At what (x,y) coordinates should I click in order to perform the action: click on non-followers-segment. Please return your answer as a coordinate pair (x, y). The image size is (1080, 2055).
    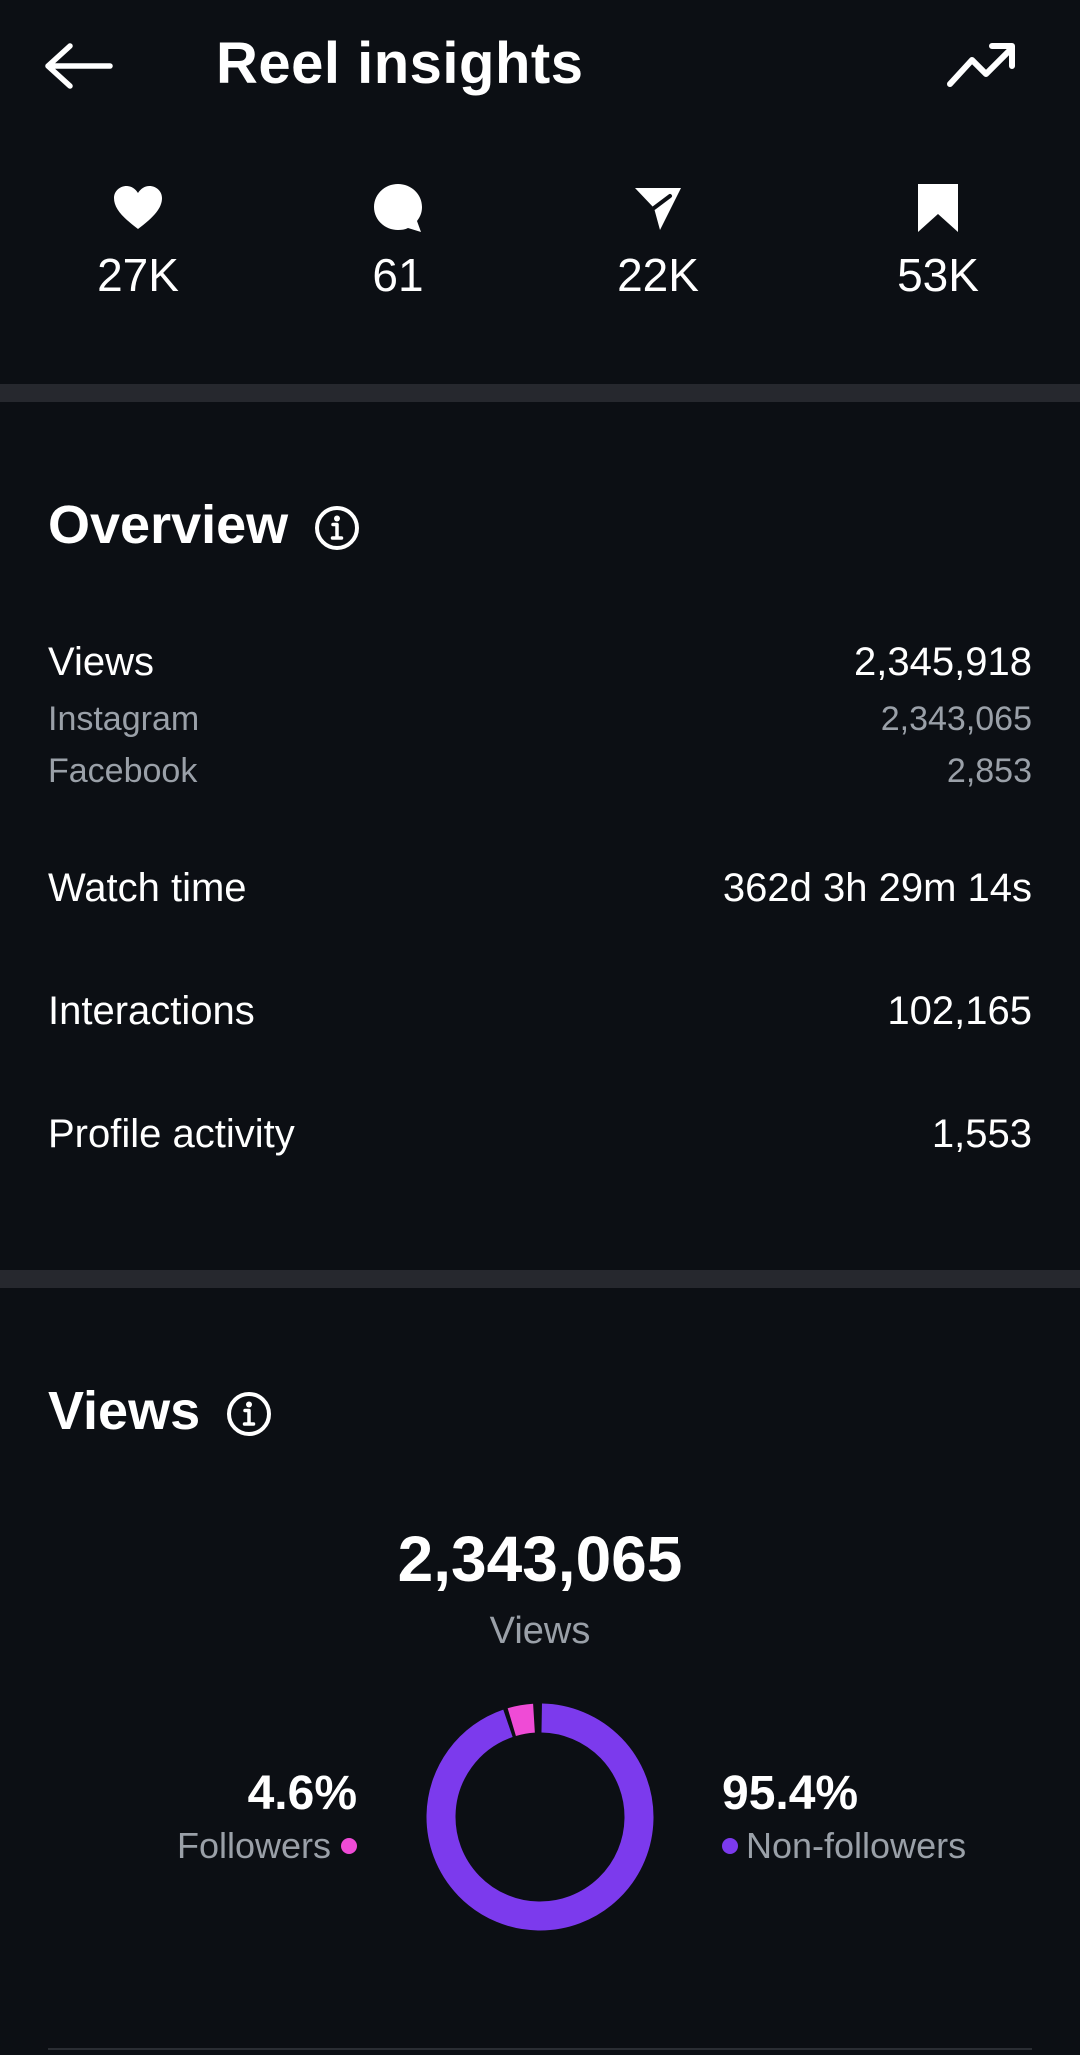
    Looking at the image, I should click on (540, 1817).